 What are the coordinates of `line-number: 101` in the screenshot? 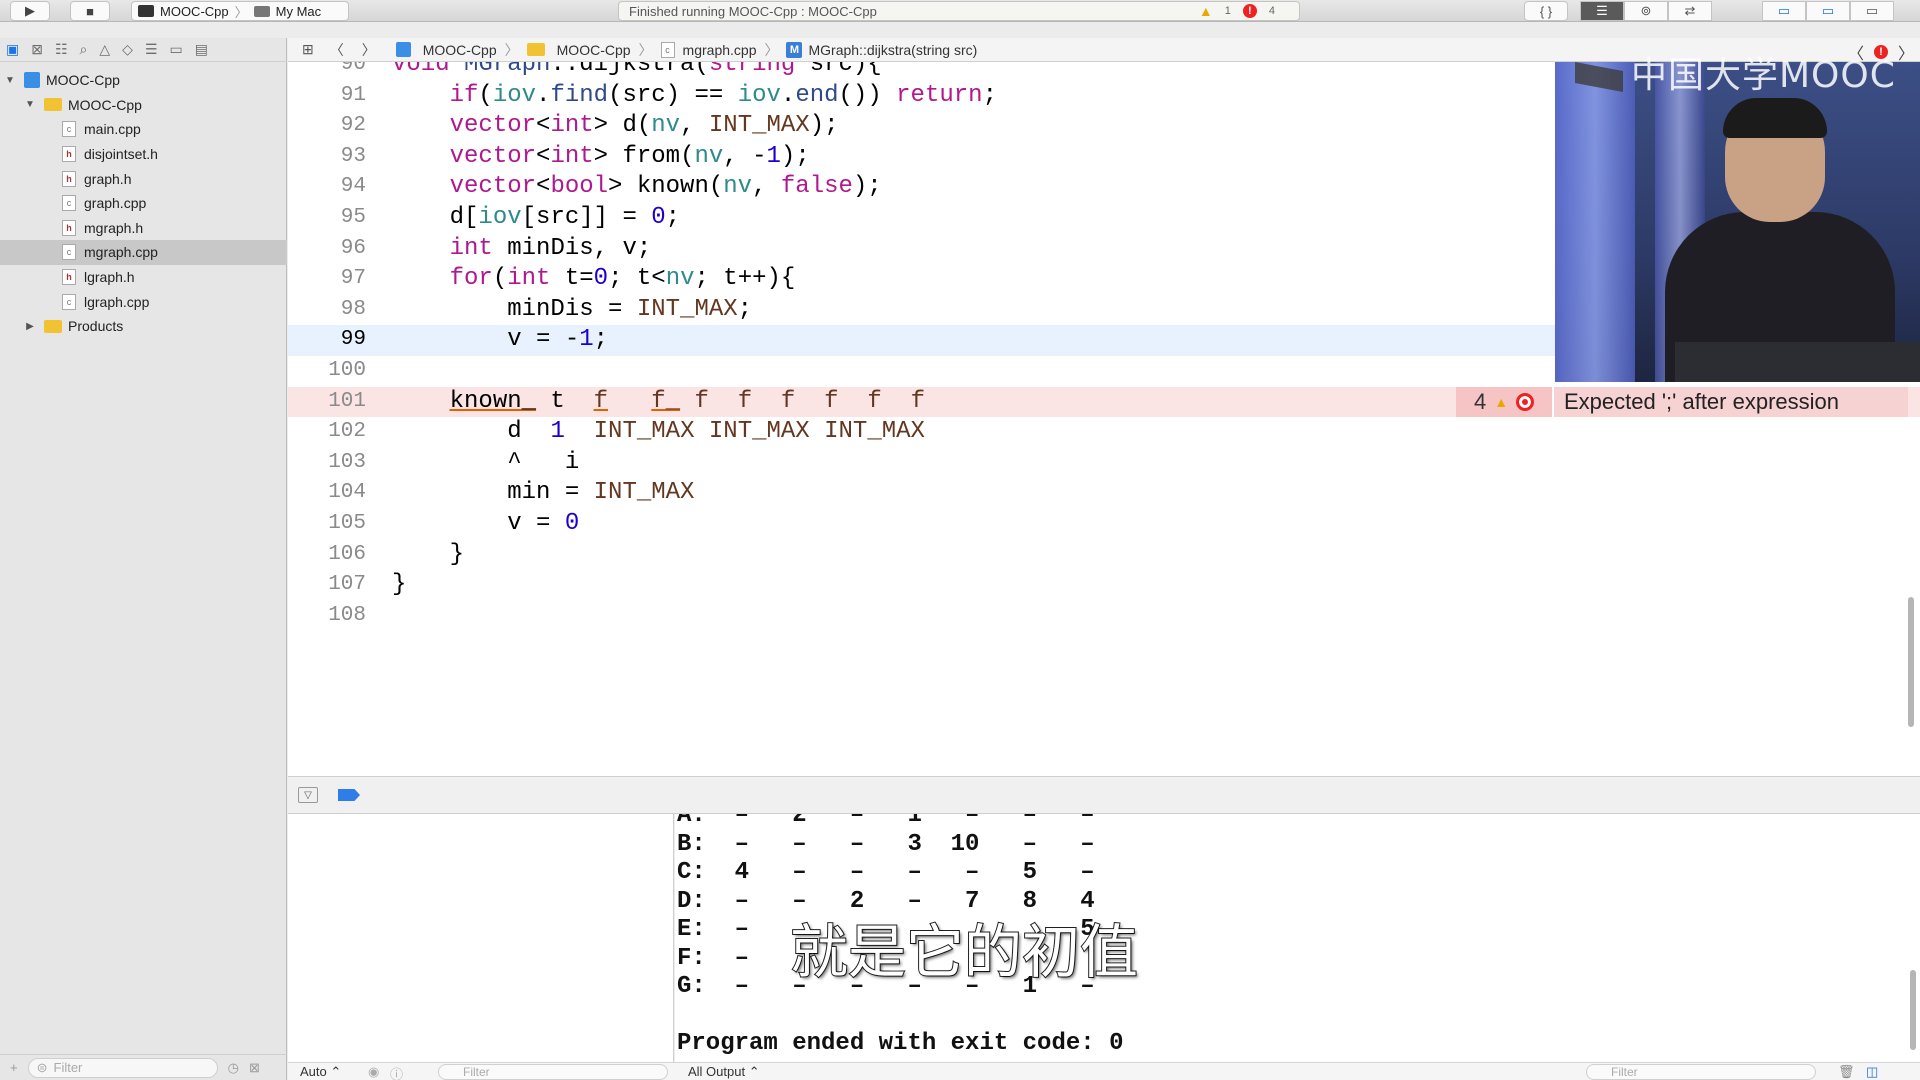 It's located at (327, 402).